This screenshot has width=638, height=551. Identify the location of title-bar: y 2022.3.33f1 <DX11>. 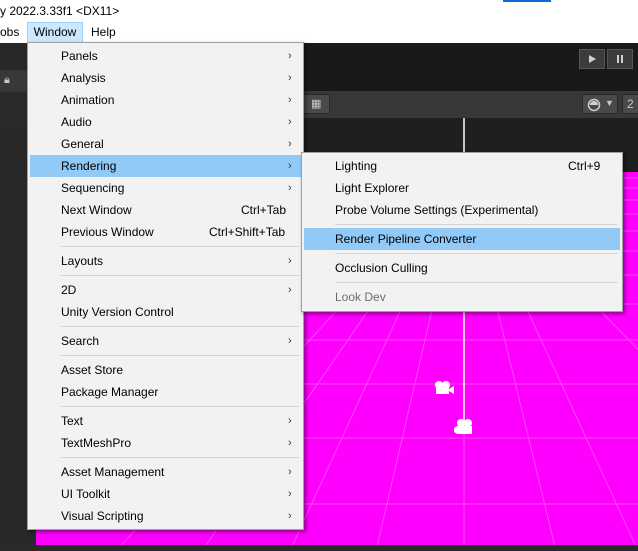
(319, 11).